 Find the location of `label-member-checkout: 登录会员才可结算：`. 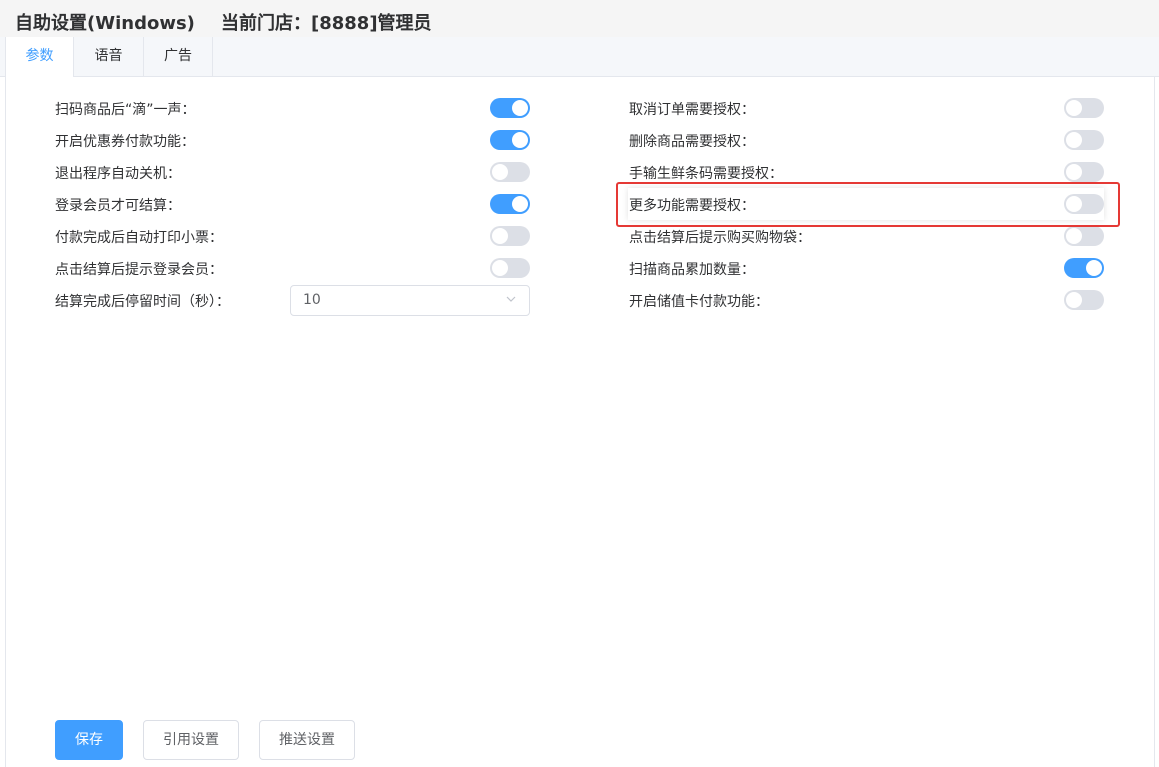

label-member-checkout: 登录会员才可结算： is located at coordinates (118, 206).